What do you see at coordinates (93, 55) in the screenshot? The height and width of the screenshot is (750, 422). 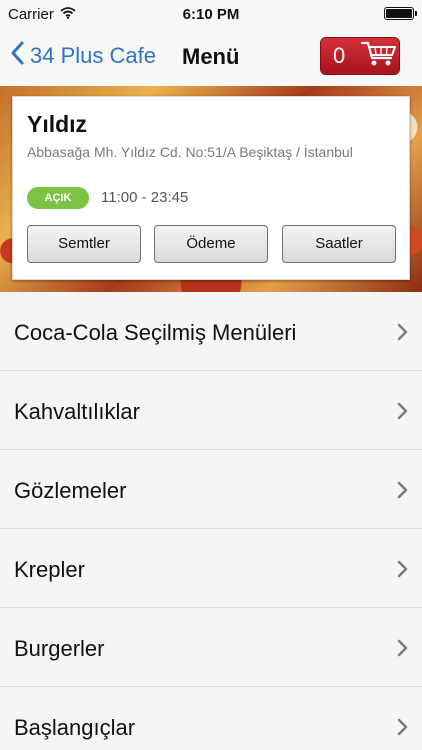 I see `back-button-label: 34 Plus Cafe` at bounding box center [93, 55].